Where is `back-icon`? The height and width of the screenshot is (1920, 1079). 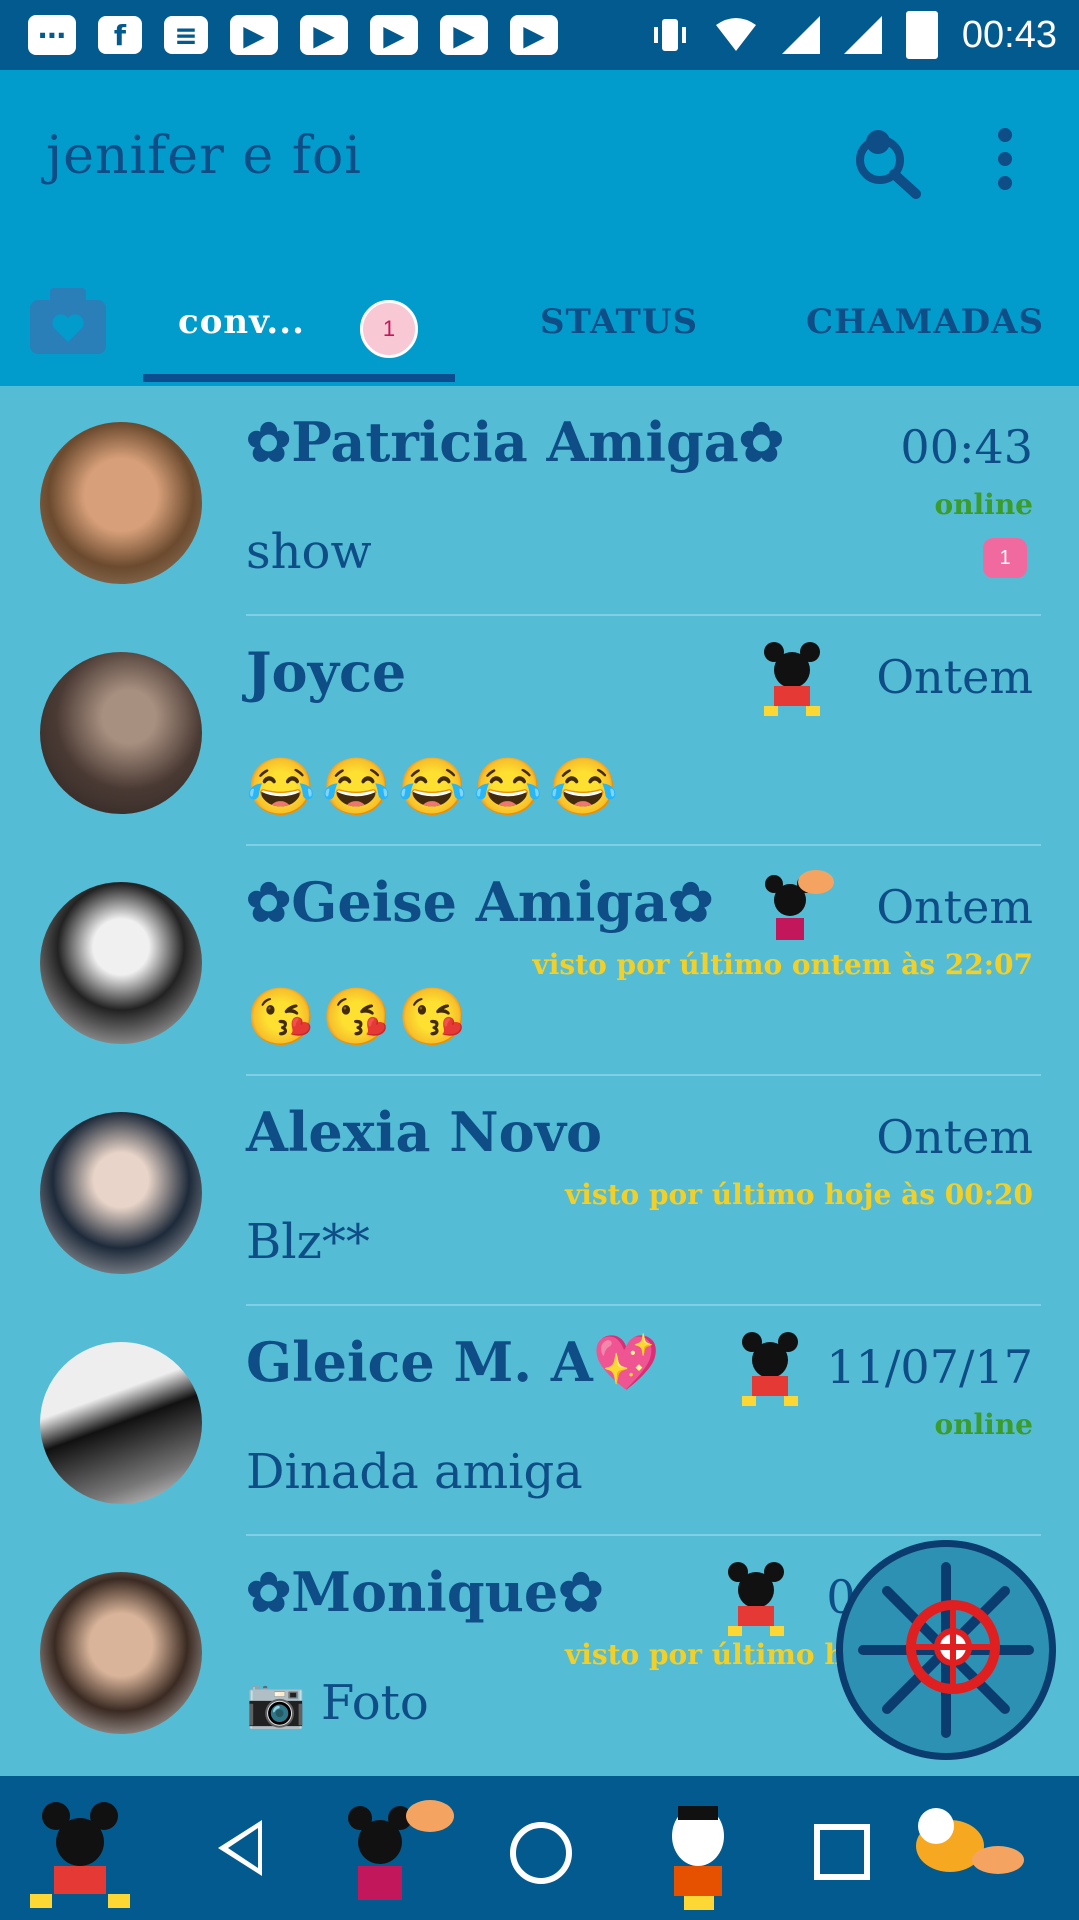 back-icon is located at coordinates (243, 1848).